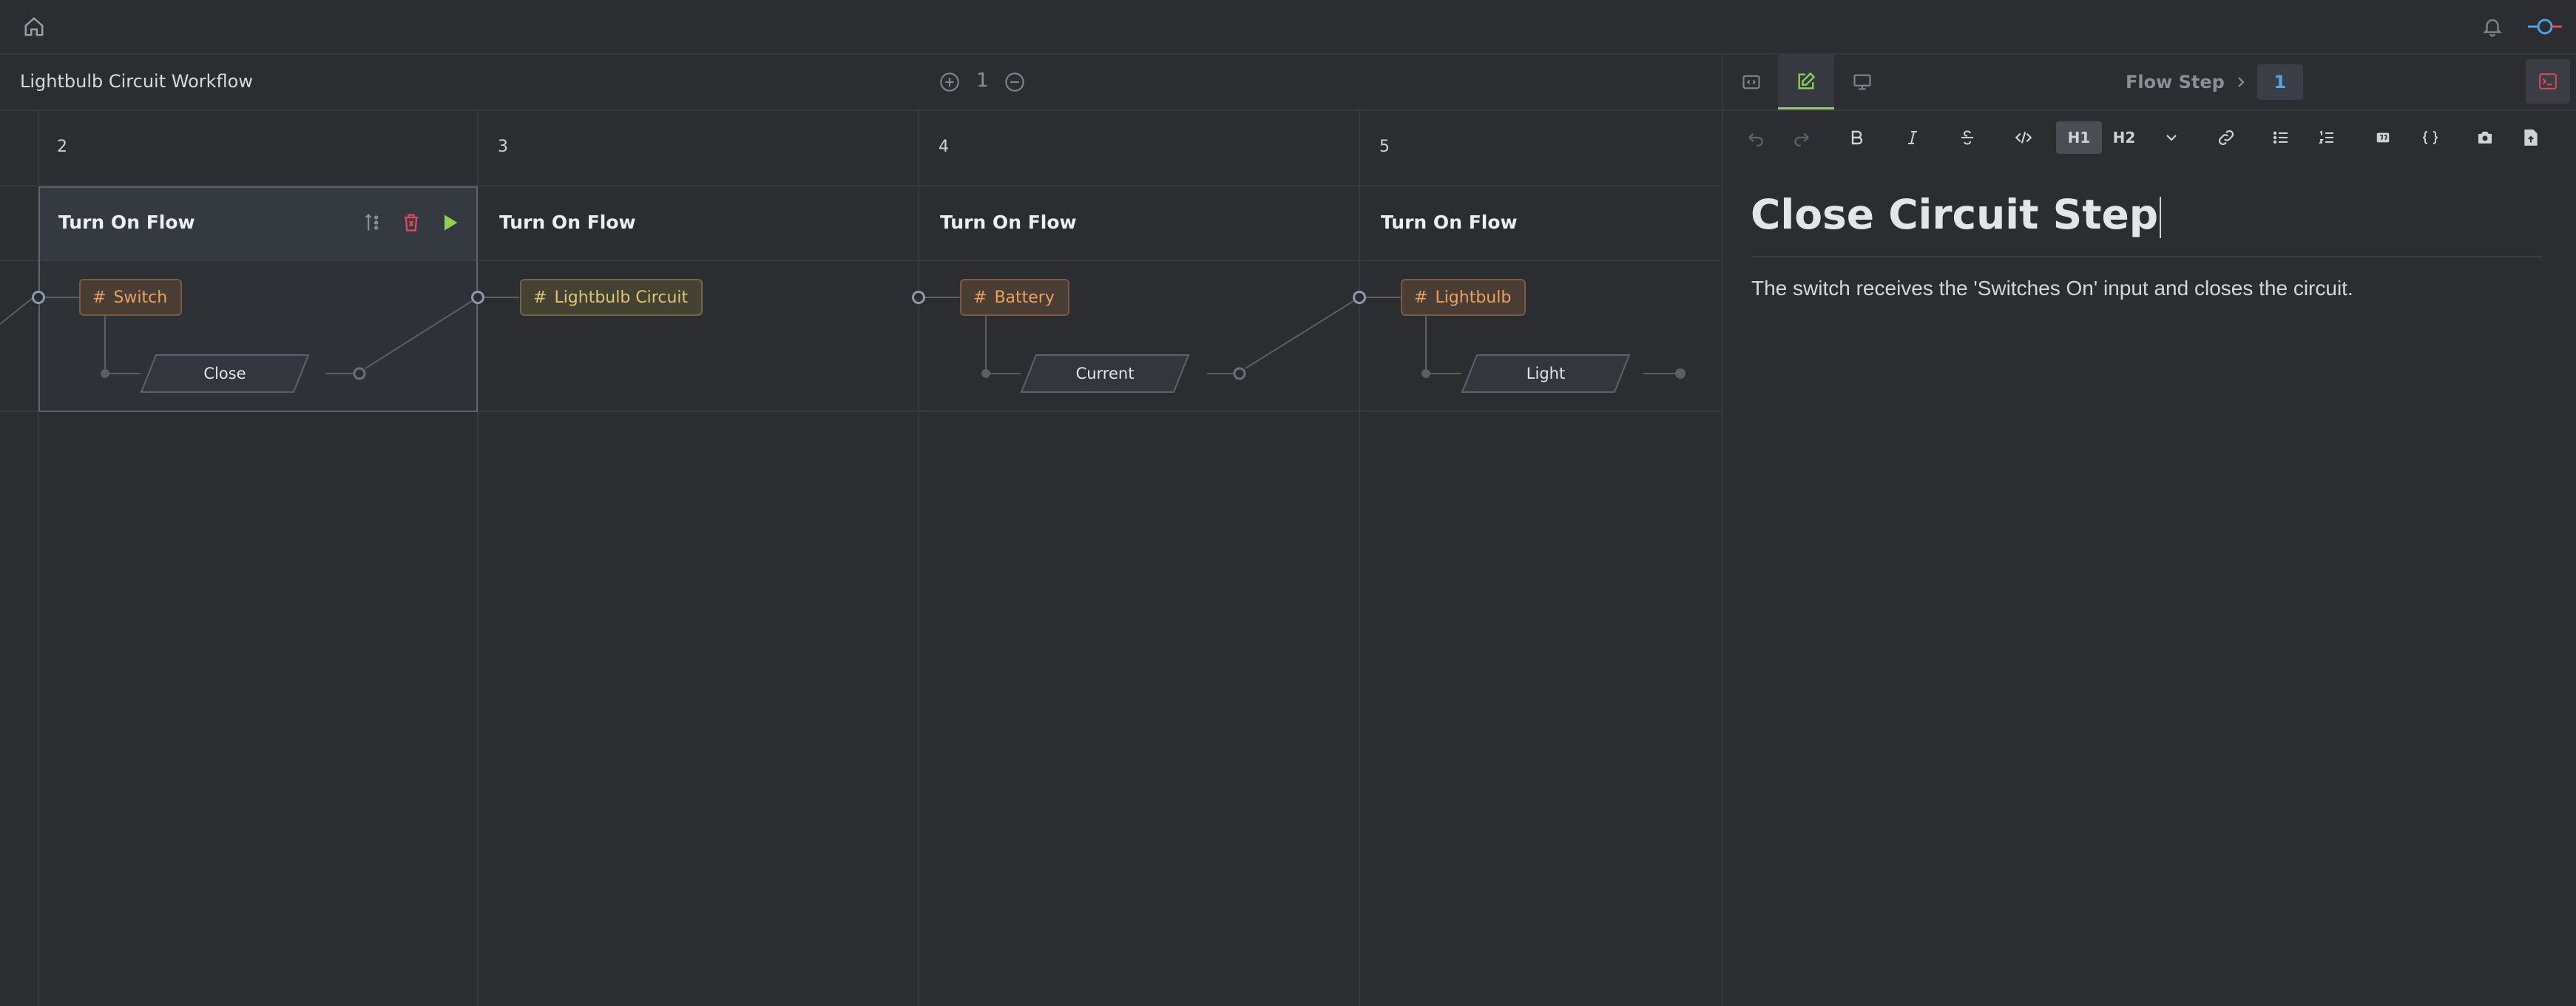  I want to click on logo-icon, so click(2545, 26).